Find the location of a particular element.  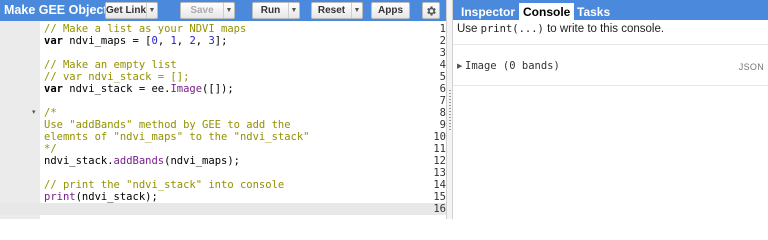

code-line: 11 */ is located at coordinates (223, 149).